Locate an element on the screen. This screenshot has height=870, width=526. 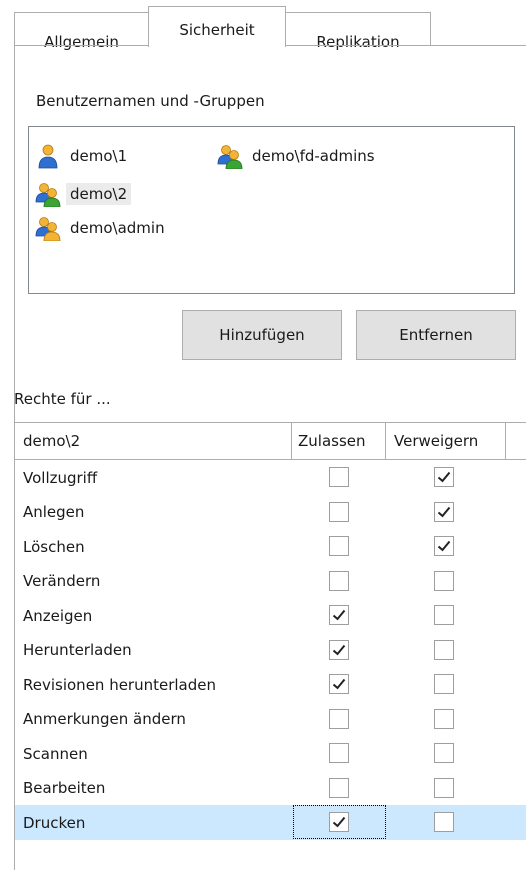
tab-bar: Allgemein Sicherheit Replikation is located at coordinates (263, 25).